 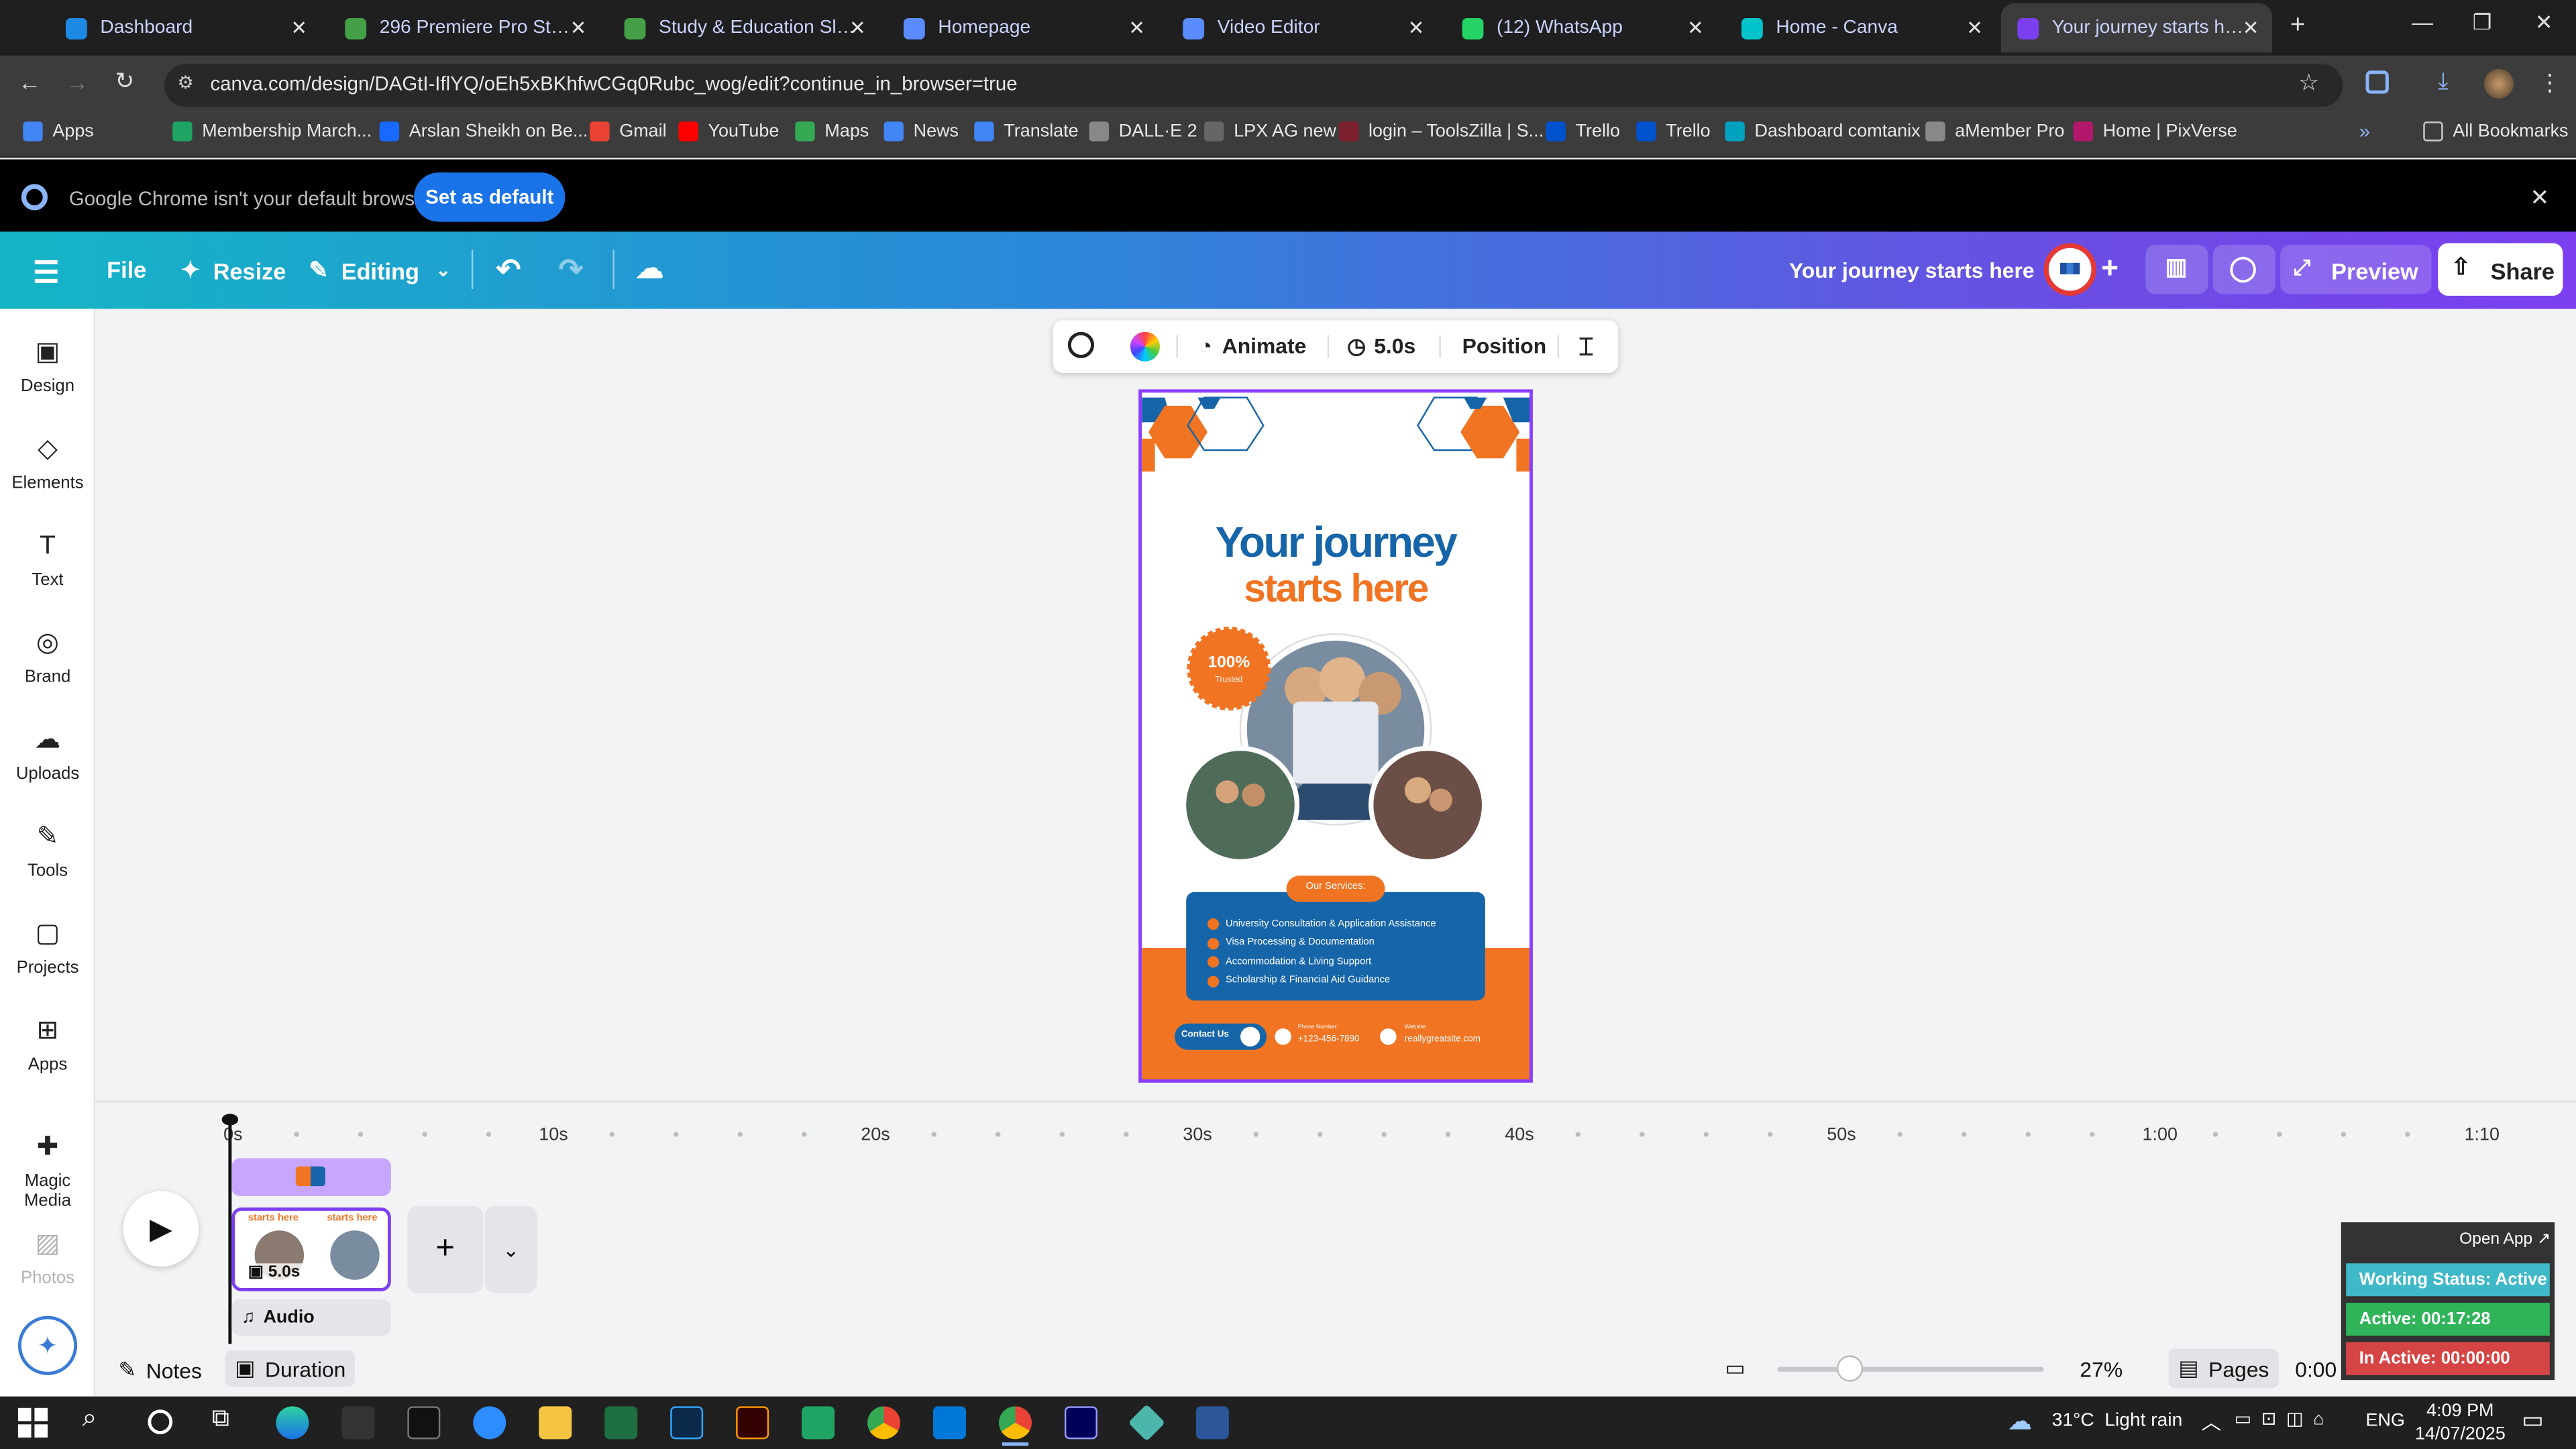 I want to click on profile-avatar, so click(x=2498, y=83).